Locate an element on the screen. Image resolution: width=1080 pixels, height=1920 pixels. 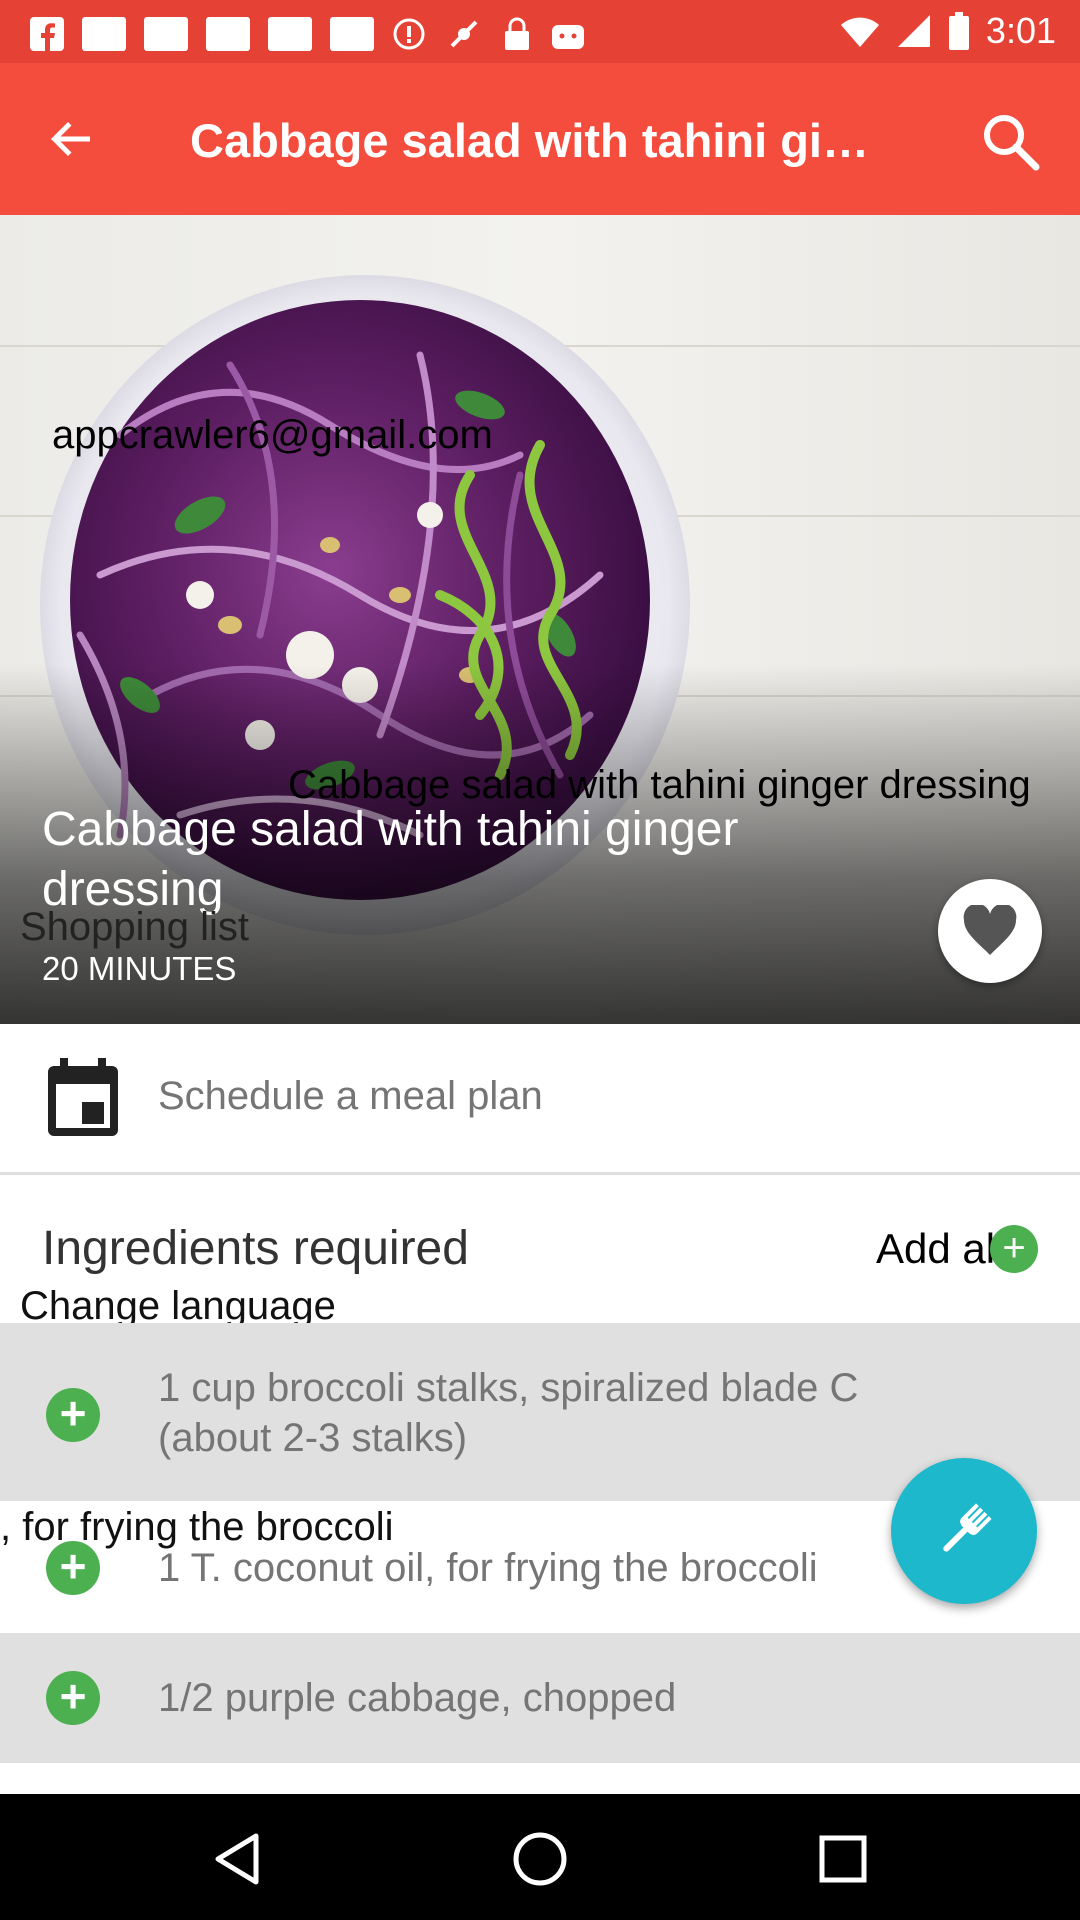
account-email-overlay: appcrawler6@gmail.com is located at coordinates (272, 435).